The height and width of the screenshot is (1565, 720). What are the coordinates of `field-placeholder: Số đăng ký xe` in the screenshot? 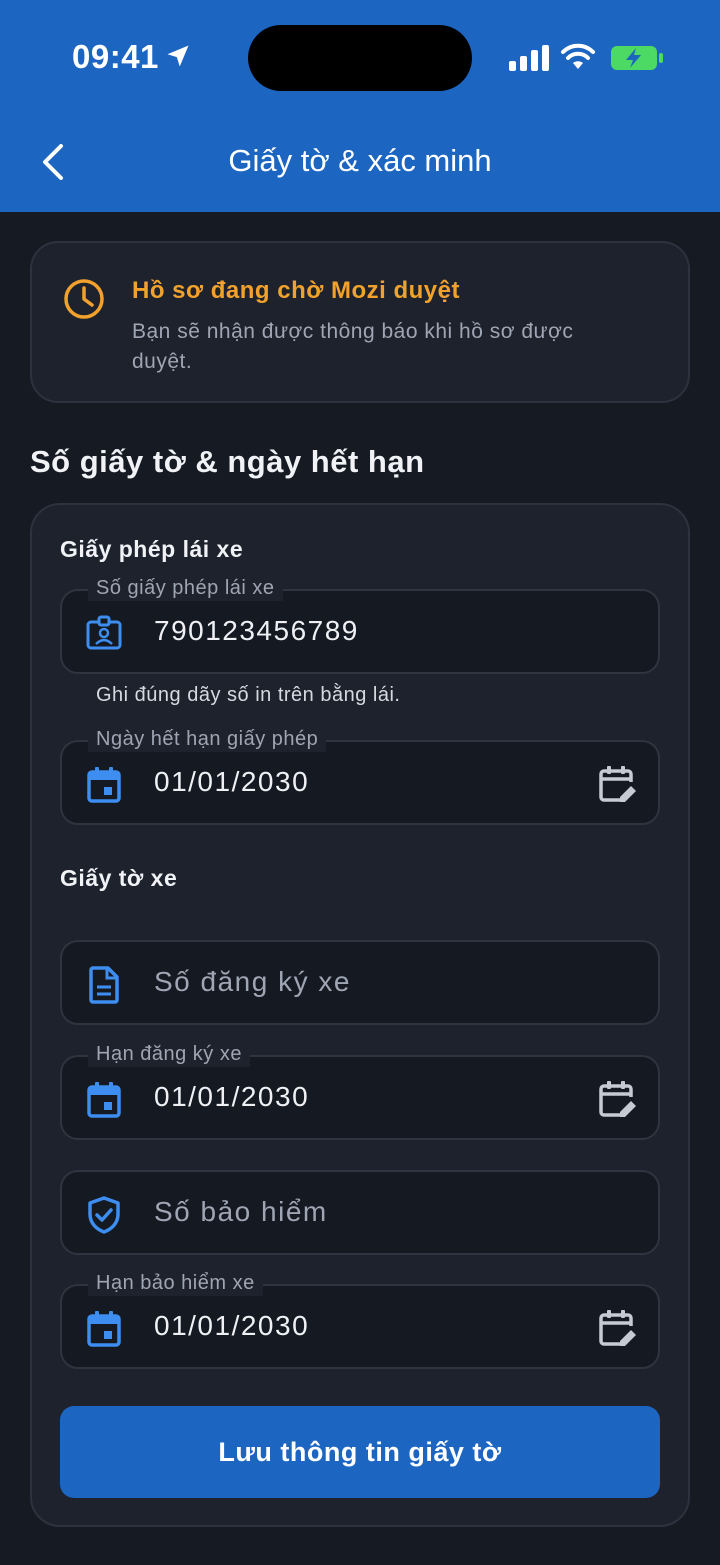 It's located at (252, 981).